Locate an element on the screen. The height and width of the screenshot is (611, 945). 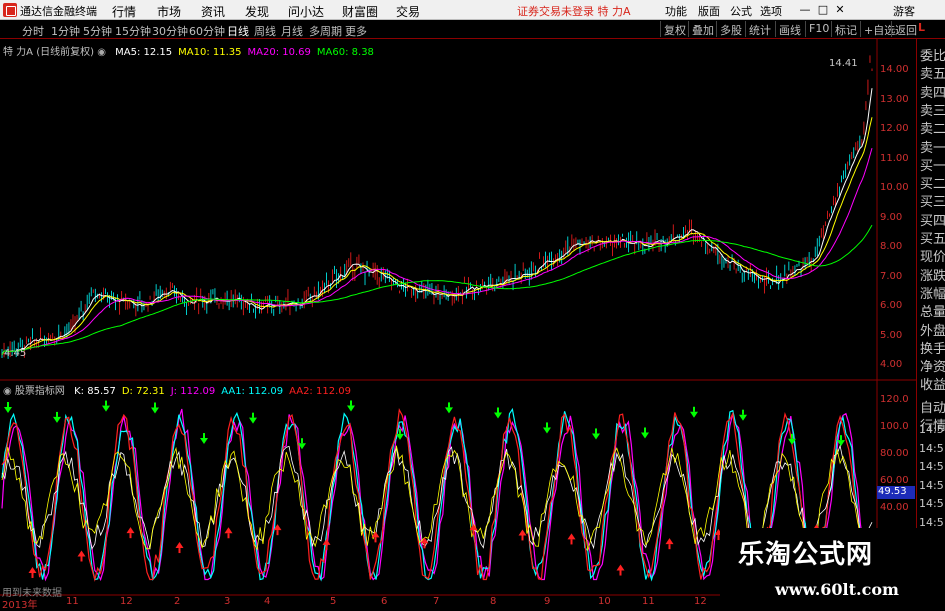
x-tick: 2 is located at coordinates (177, 601).